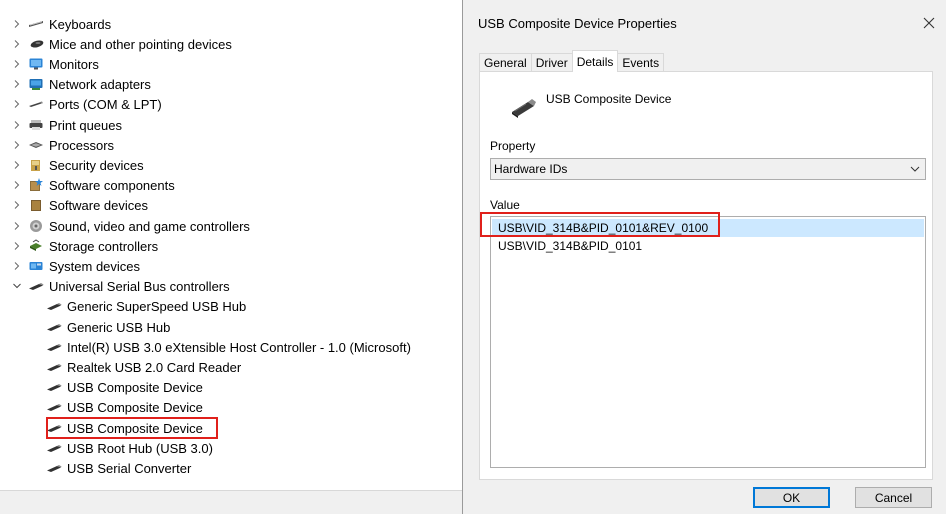 The image size is (946, 514). What do you see at coordinates (36, 44) in the screenshot?
I see `mouse-icon` at bounding box center [36, 44].